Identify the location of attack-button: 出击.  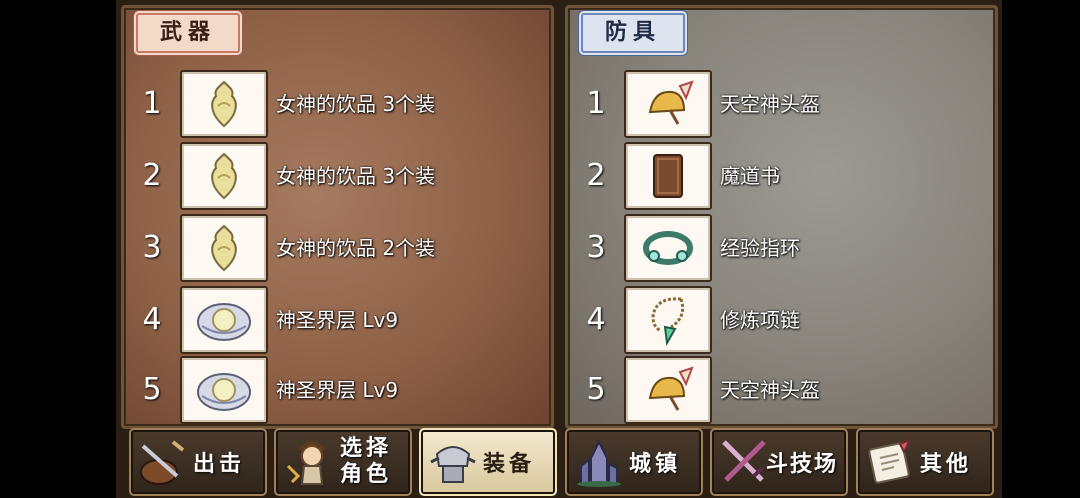
(198, 462).